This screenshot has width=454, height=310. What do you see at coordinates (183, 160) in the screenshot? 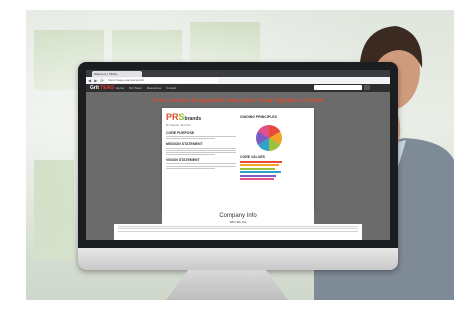
I see `heading-vision: VISION STATEMENT` at bounding box center [183, 160].